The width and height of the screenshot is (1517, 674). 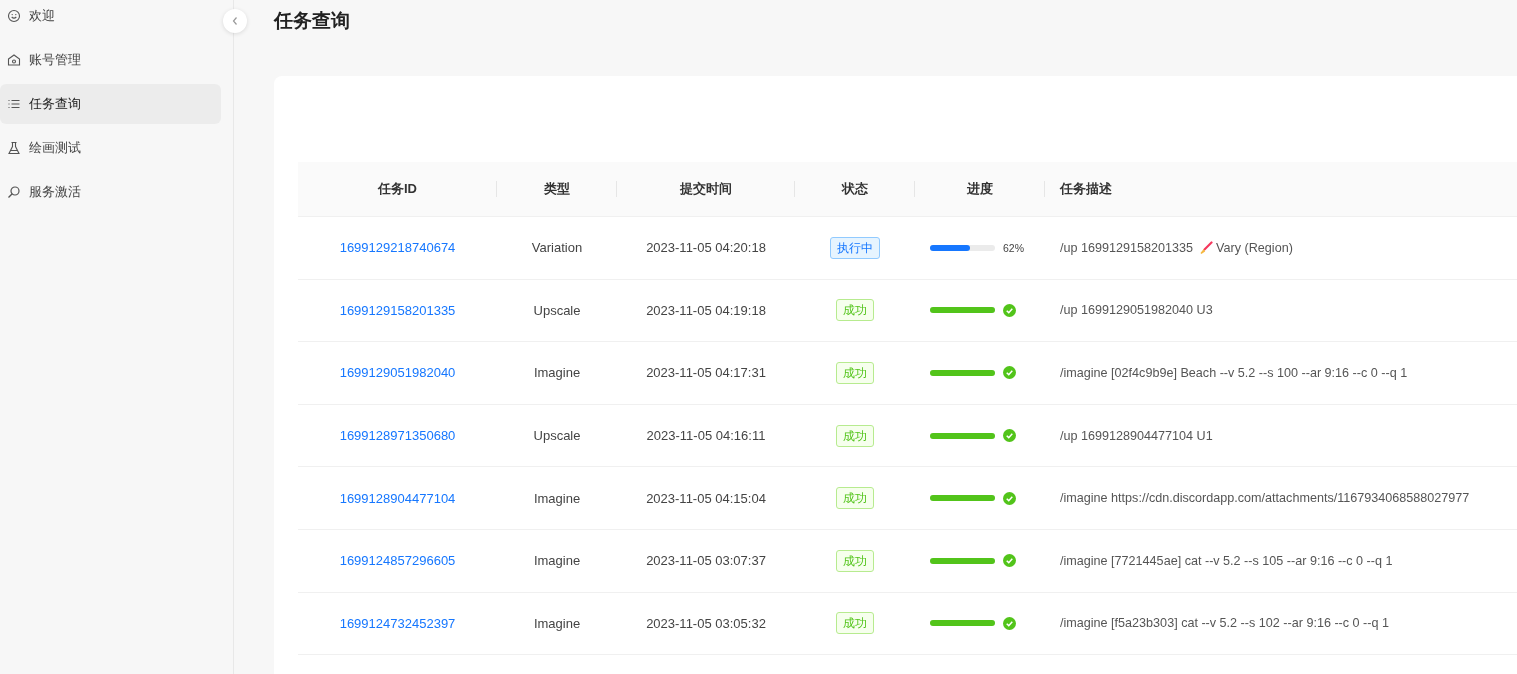 I want to click on table-cell: 2023-11-05 04:20:18, so click(x=706, y=248).